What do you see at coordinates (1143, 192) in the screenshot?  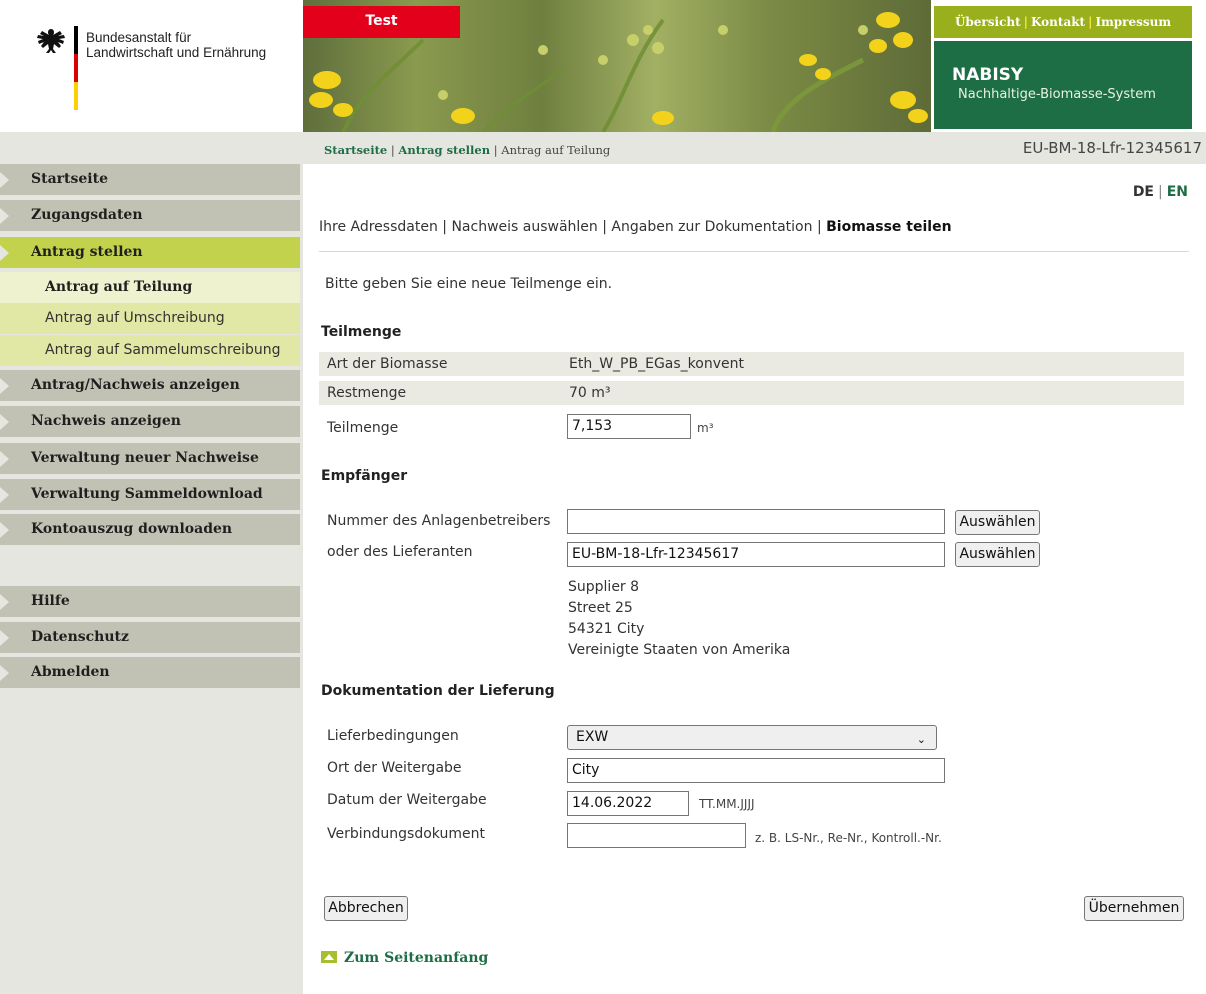 I see `language-de: DE` at bounding box center [1143, 192].